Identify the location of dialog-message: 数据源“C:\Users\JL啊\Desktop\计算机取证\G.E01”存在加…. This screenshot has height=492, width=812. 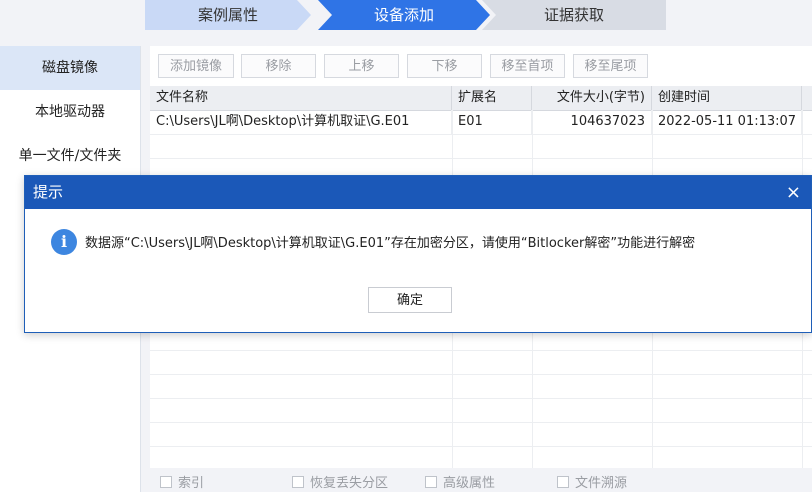
(390, 243).